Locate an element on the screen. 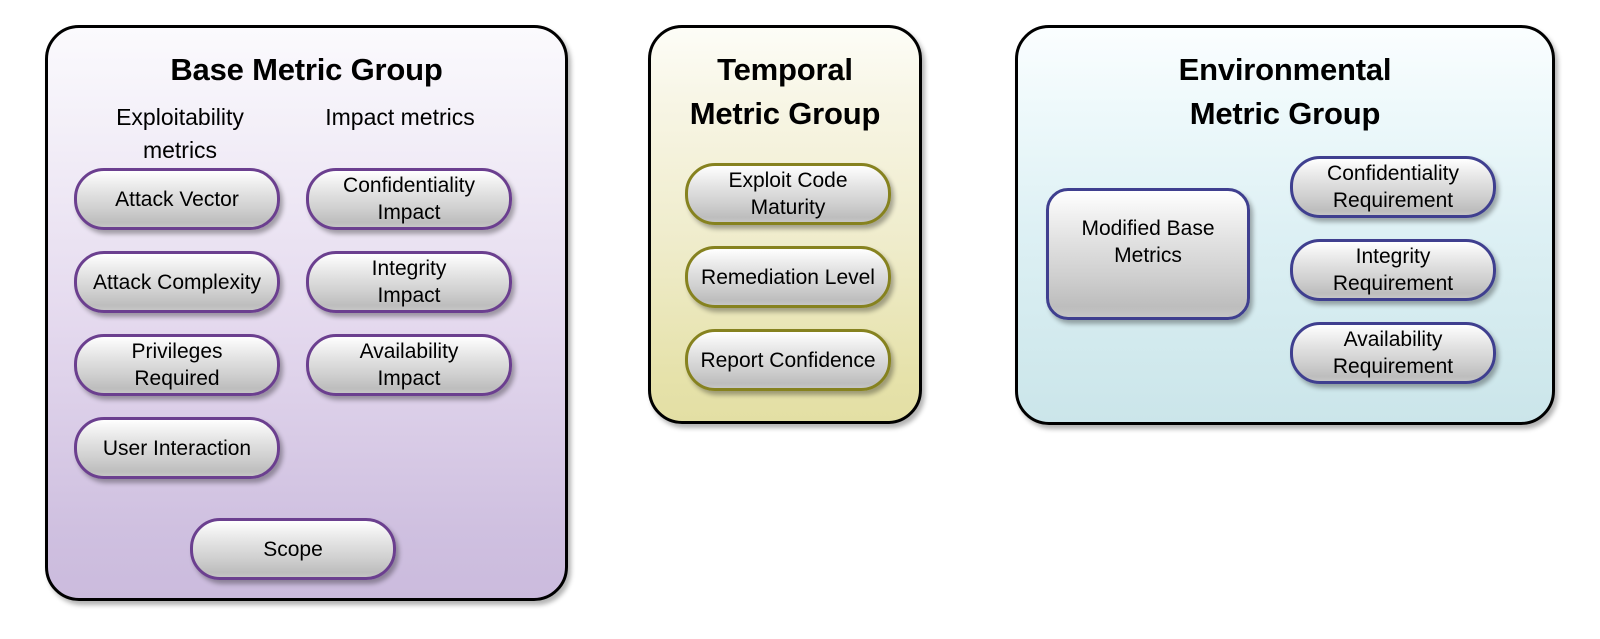 The height and width of the screenshot is (639, 1600). metric-label: Confidentiality Impact is located at coordinates (409, 199).